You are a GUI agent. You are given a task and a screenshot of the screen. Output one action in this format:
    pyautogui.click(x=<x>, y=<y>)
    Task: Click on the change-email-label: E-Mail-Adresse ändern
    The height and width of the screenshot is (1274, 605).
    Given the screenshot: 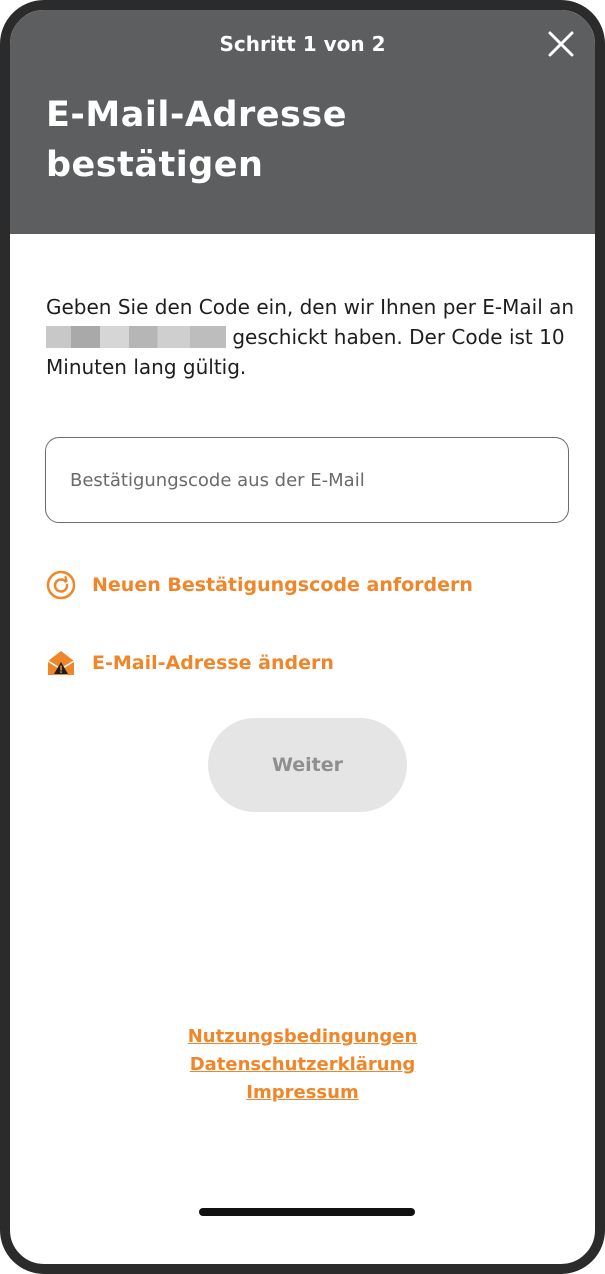 What is the action you would take?
    pyautogui.click(x=213, y=663)
    